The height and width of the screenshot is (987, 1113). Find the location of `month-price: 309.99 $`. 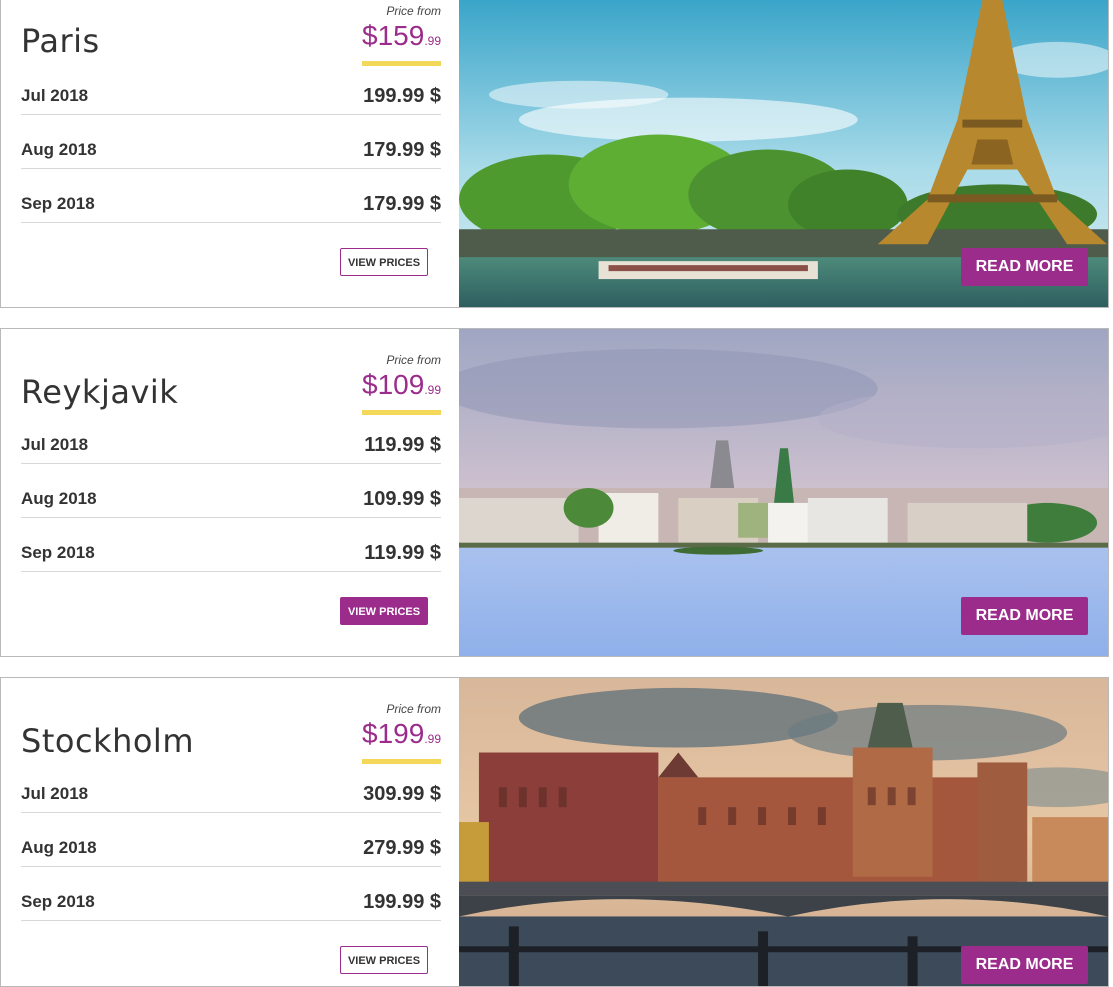

month-price: 309.99 $ is located at coordinates (402, 794).